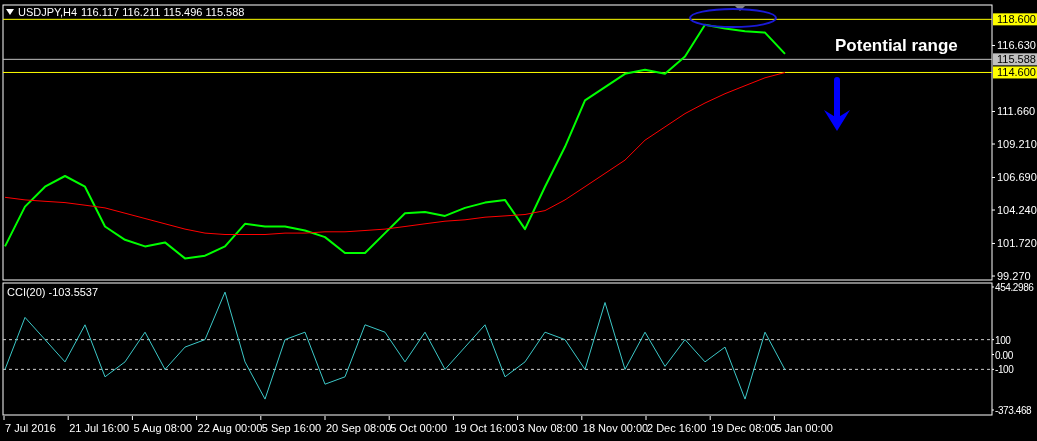 The image size is (1037, 441). I want to click on time-axis-label: 21 Jul 16:00, so click(98, 425).